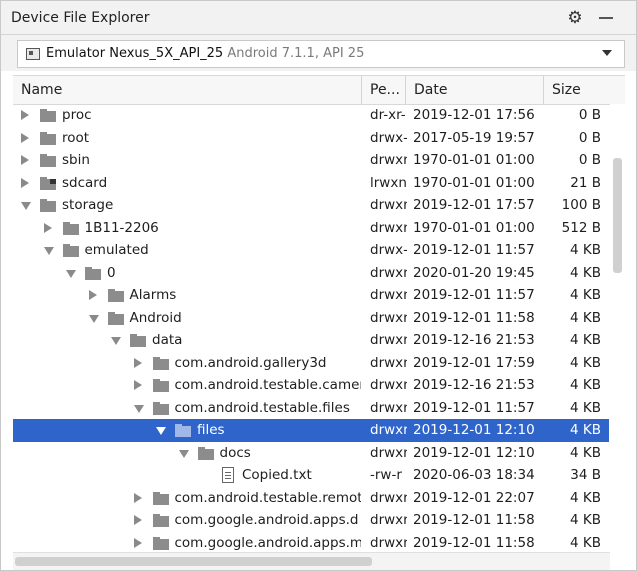 The image size is (637, 571). Describe the element at coordinates (211, 430) in the screenshot. I see `entry-name: files` at that location.